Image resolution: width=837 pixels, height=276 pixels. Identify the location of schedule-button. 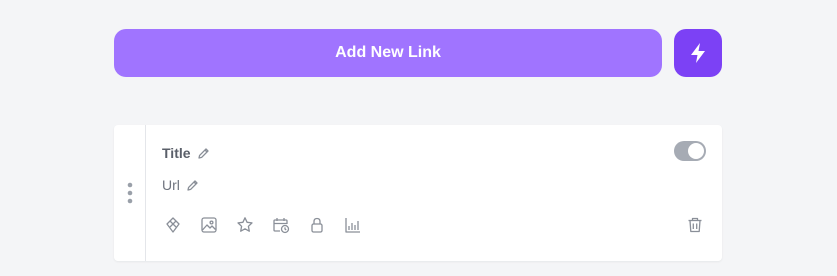
(281, 225).